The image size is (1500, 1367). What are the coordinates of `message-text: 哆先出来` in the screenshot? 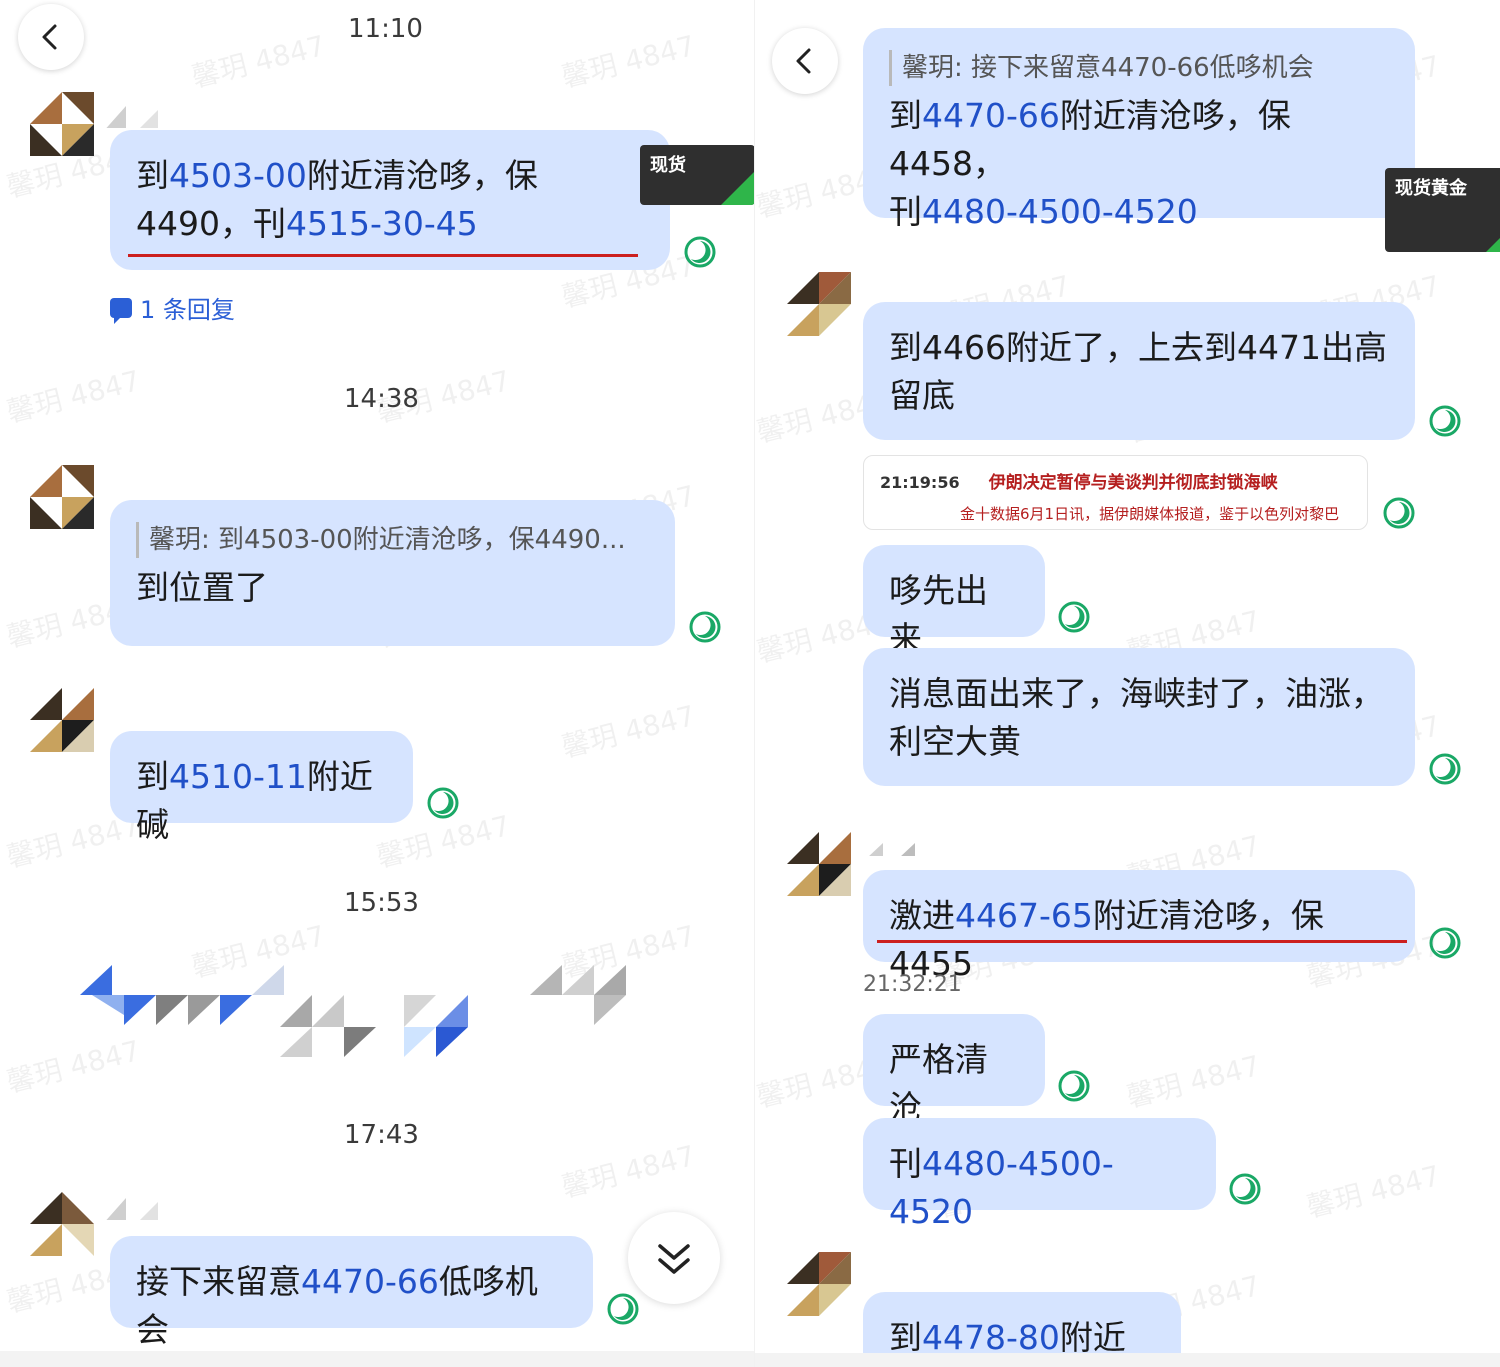 It's located at (938, 614).